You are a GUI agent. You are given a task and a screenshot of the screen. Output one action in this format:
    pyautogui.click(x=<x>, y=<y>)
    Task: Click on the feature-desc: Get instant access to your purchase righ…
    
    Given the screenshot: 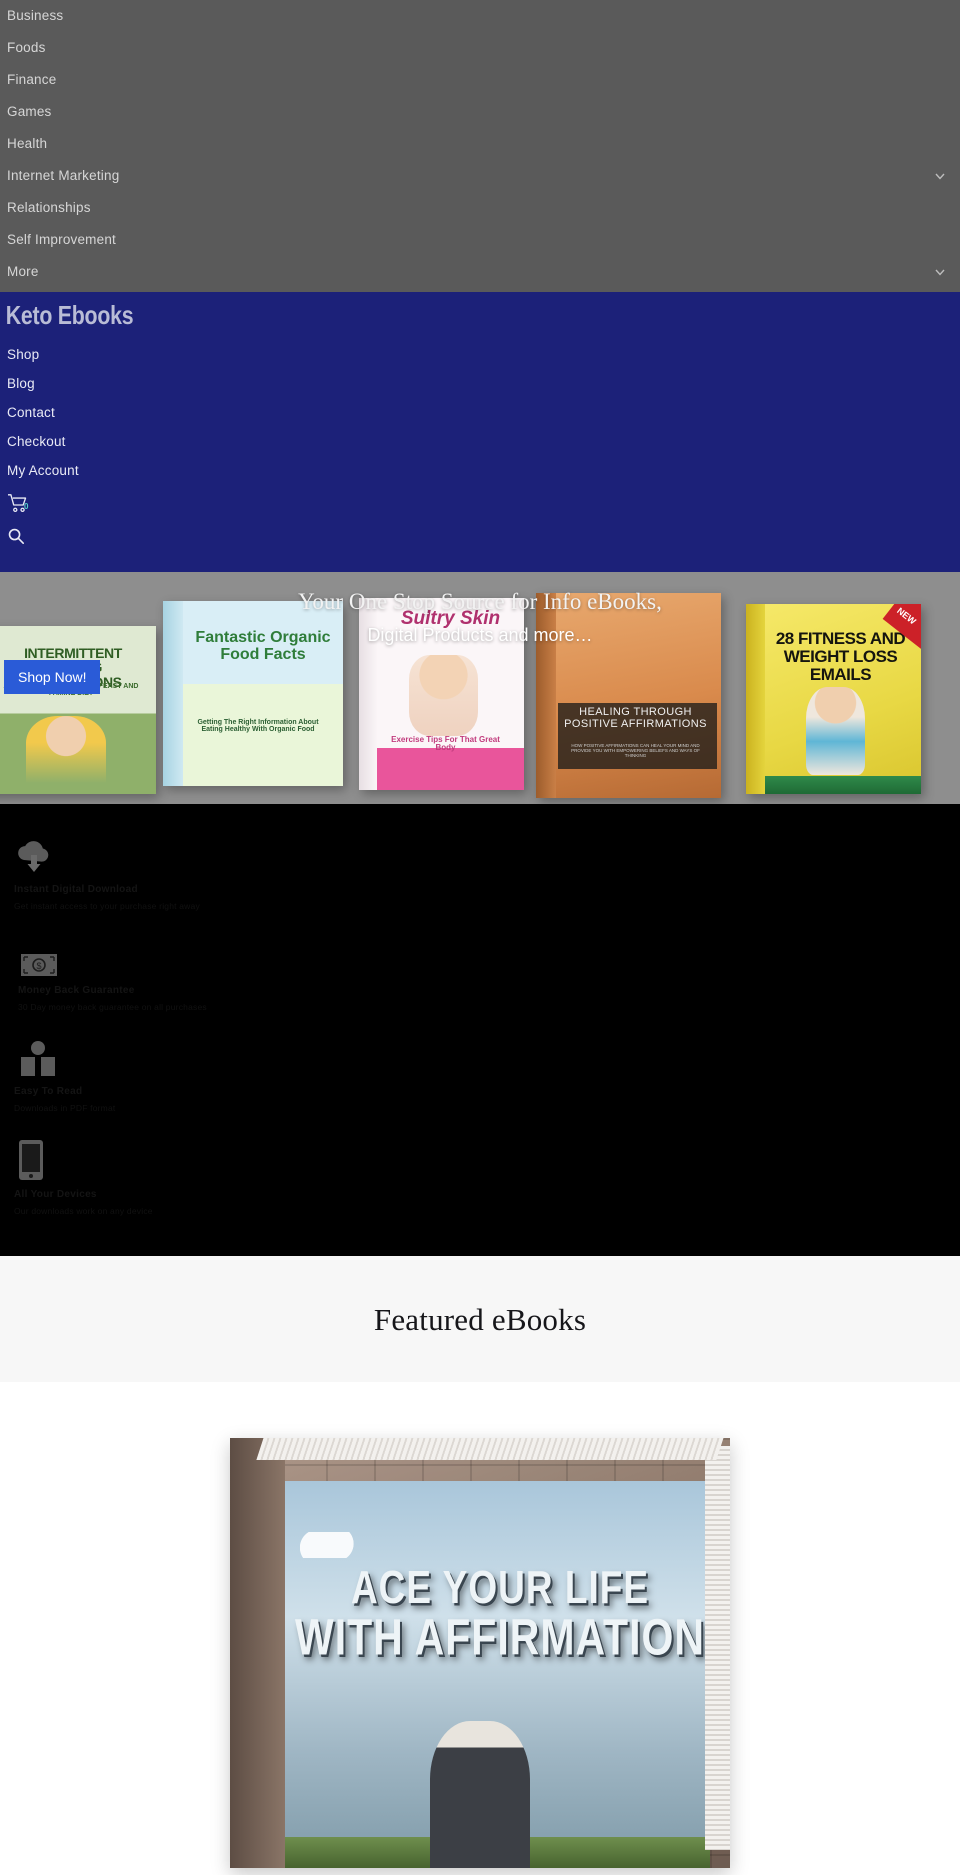 What is the action you would take?
    pyautogui.click(x=107, y=905)
    